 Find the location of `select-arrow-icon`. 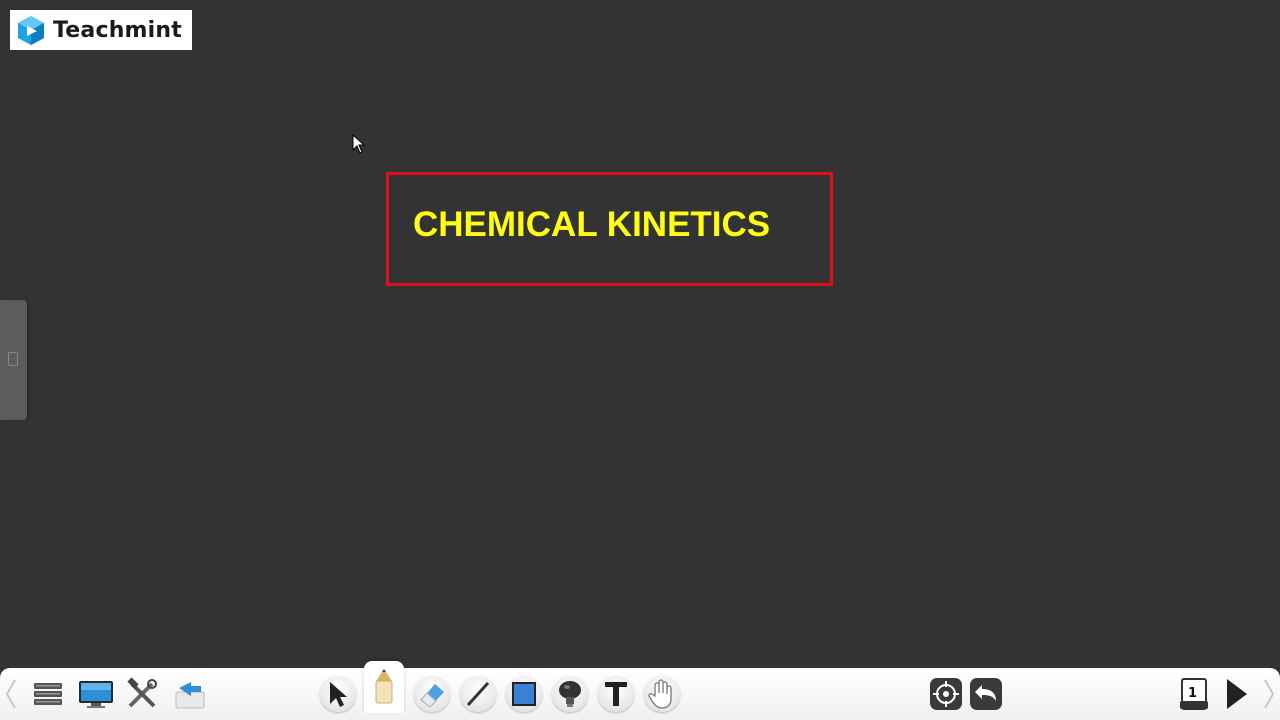

select-arrow-icon is located at coordinates (338, 694).